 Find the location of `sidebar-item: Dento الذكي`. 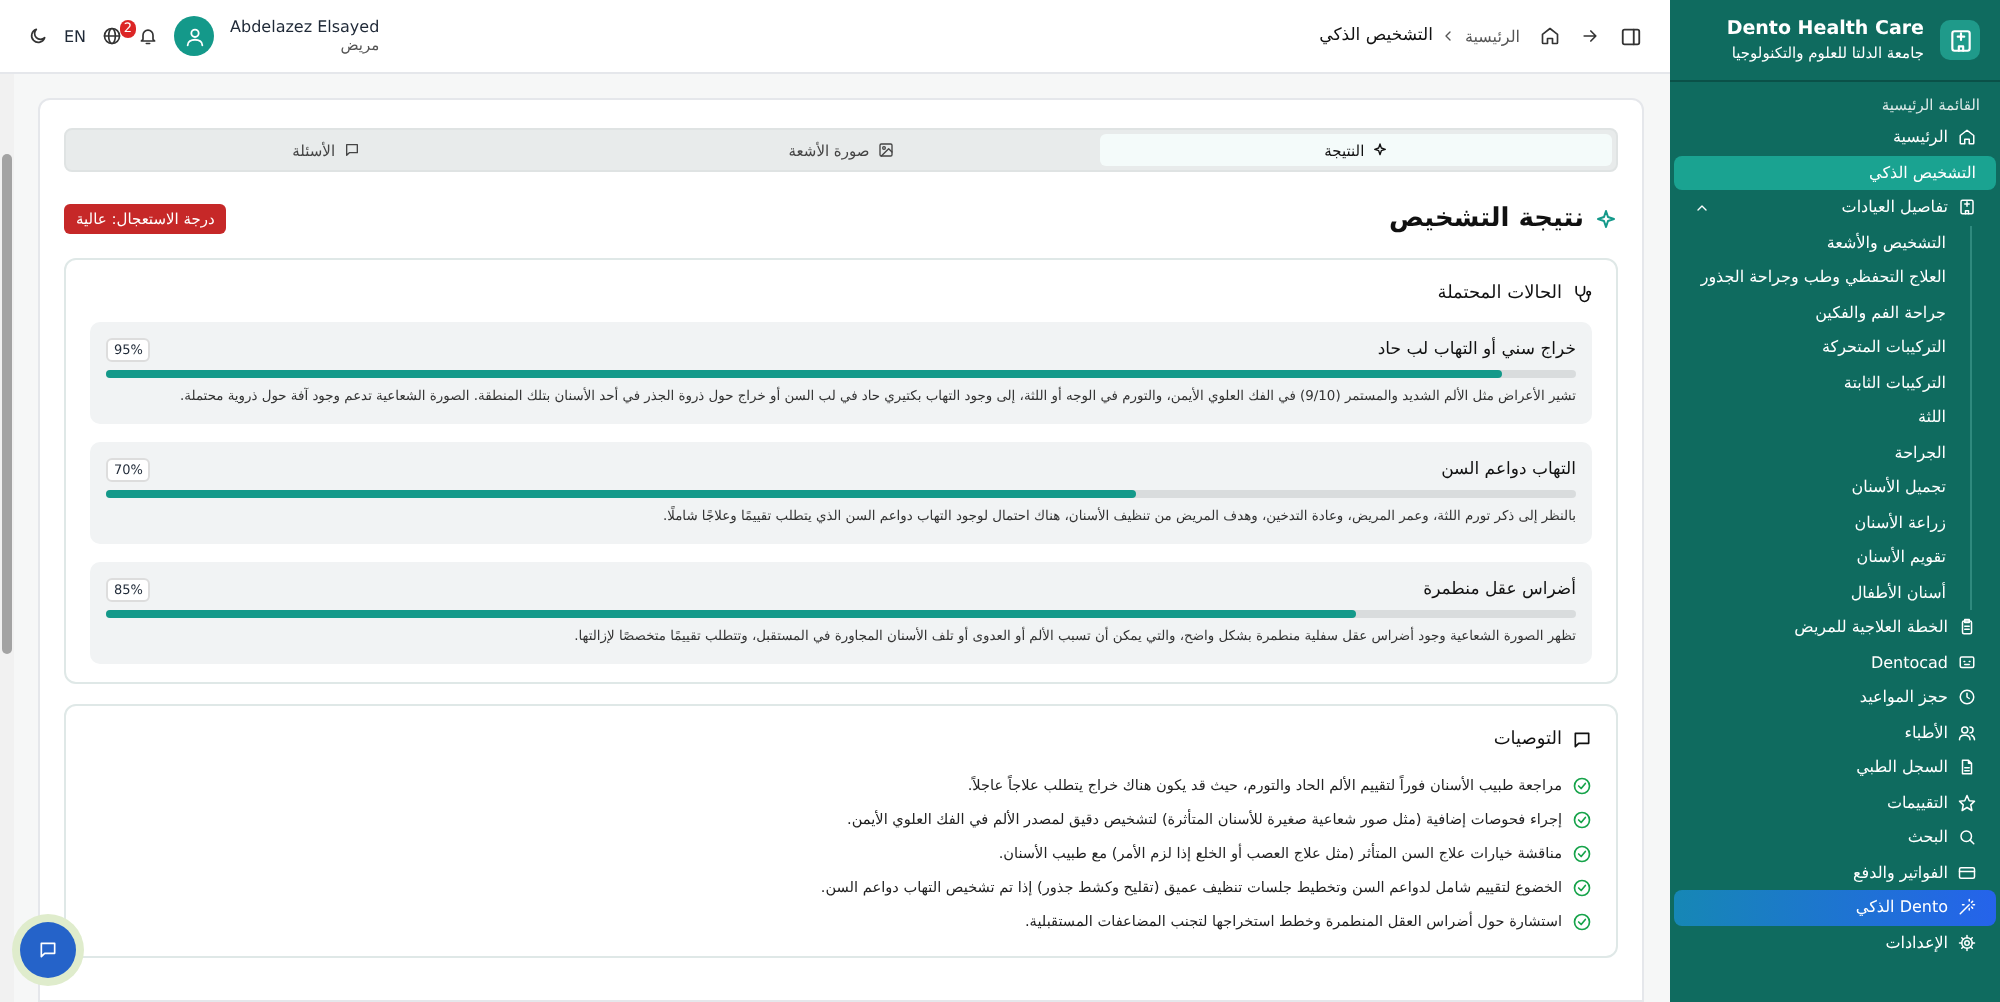

sidebar-item: Dento الذكي is located at coordinates (1835, 907).